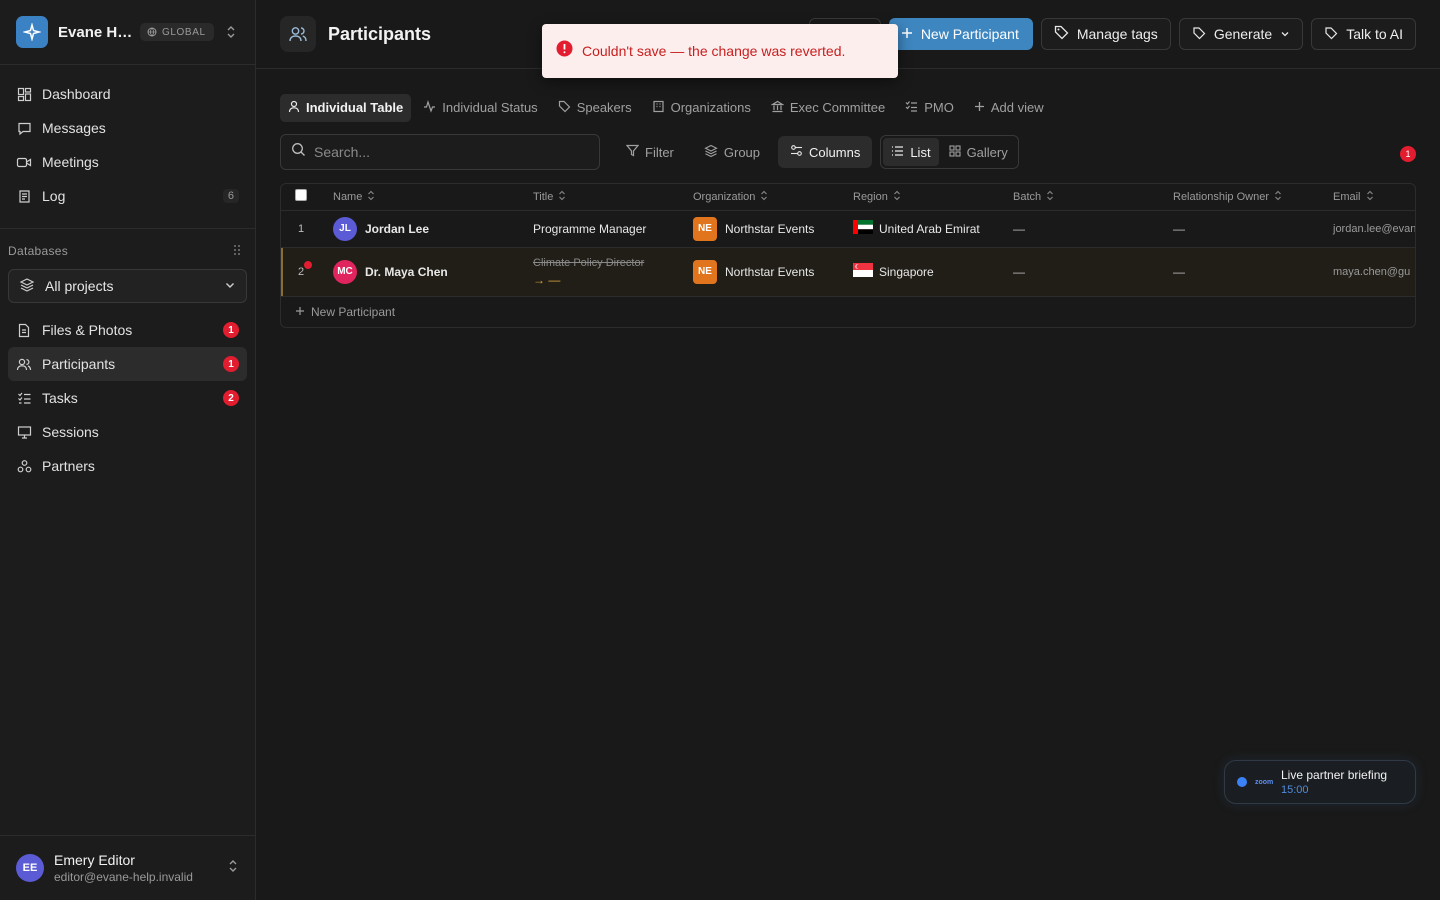 The image size is (1440, 900). I want to click on email-cell: jordan.lee@evane, so click(1368, 229).